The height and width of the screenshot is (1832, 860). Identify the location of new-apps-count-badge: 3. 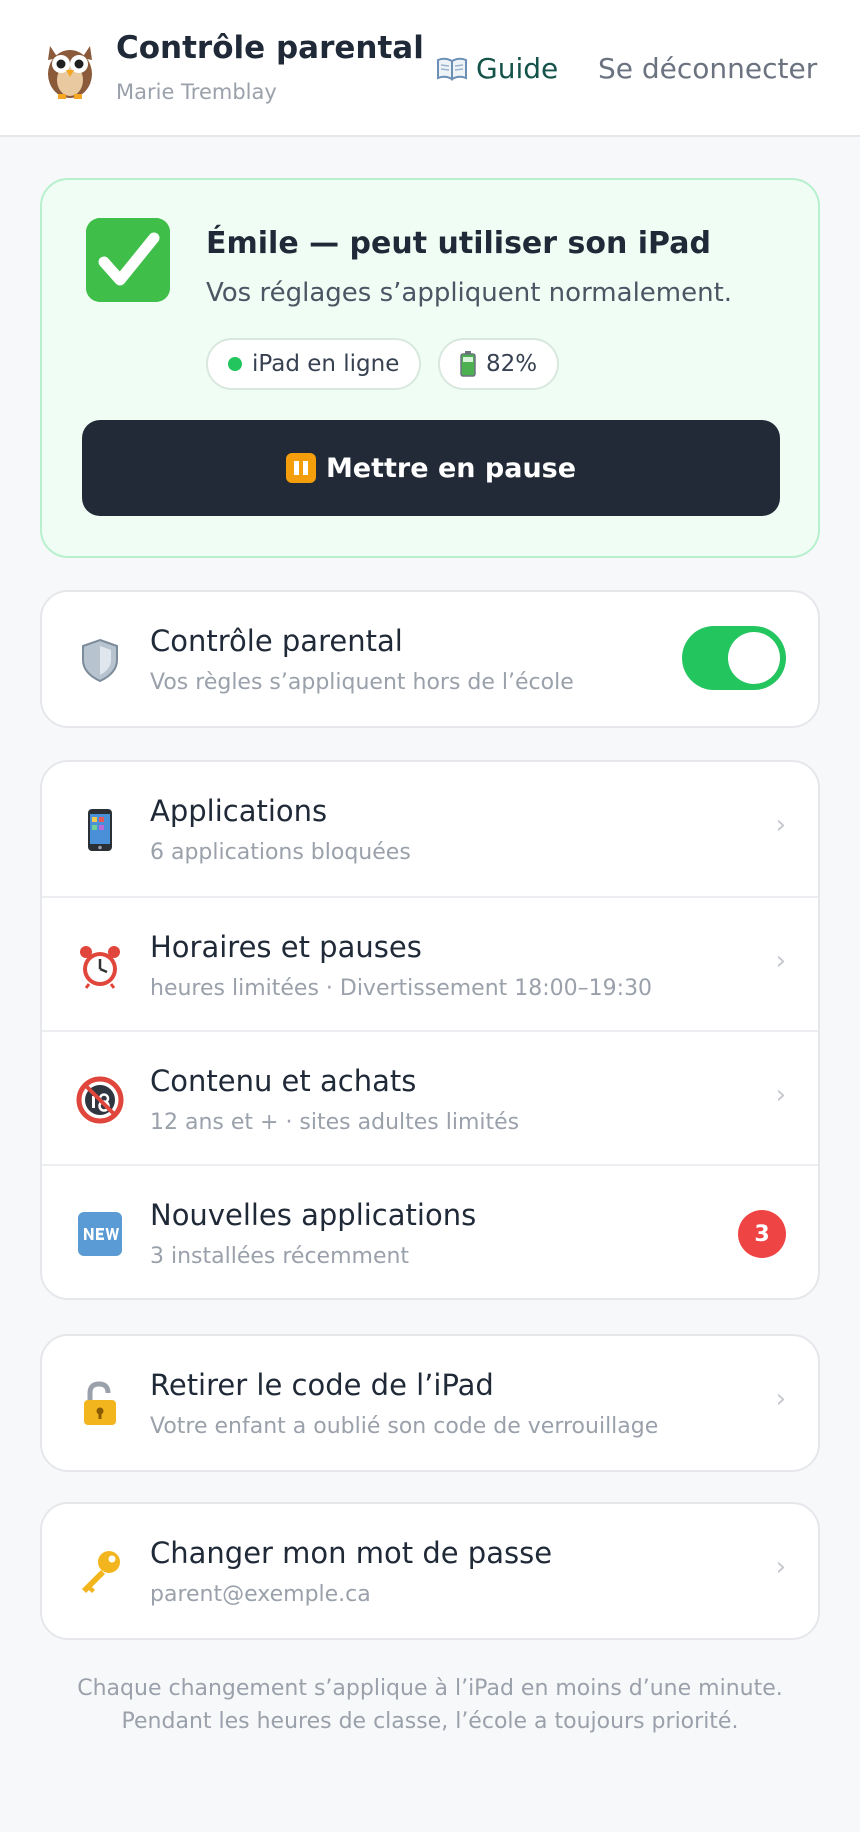
(762, 1234).